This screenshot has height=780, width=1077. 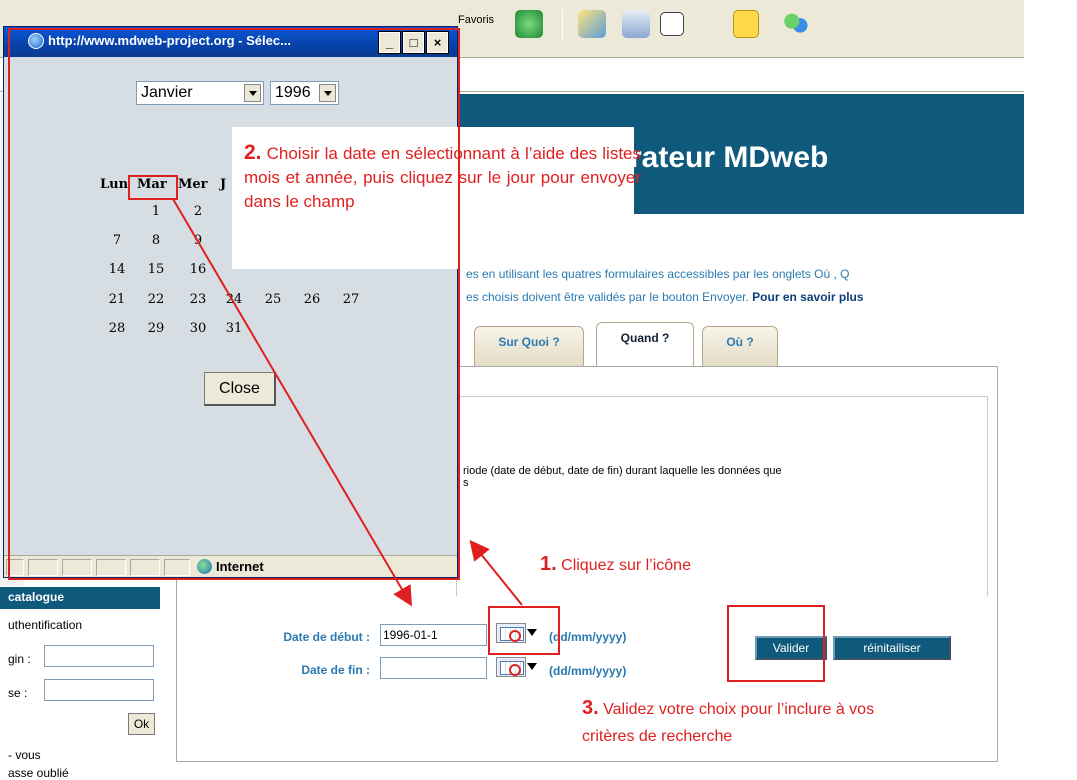 I want to click on step-1-number: 1., so click(x=548, y=564).